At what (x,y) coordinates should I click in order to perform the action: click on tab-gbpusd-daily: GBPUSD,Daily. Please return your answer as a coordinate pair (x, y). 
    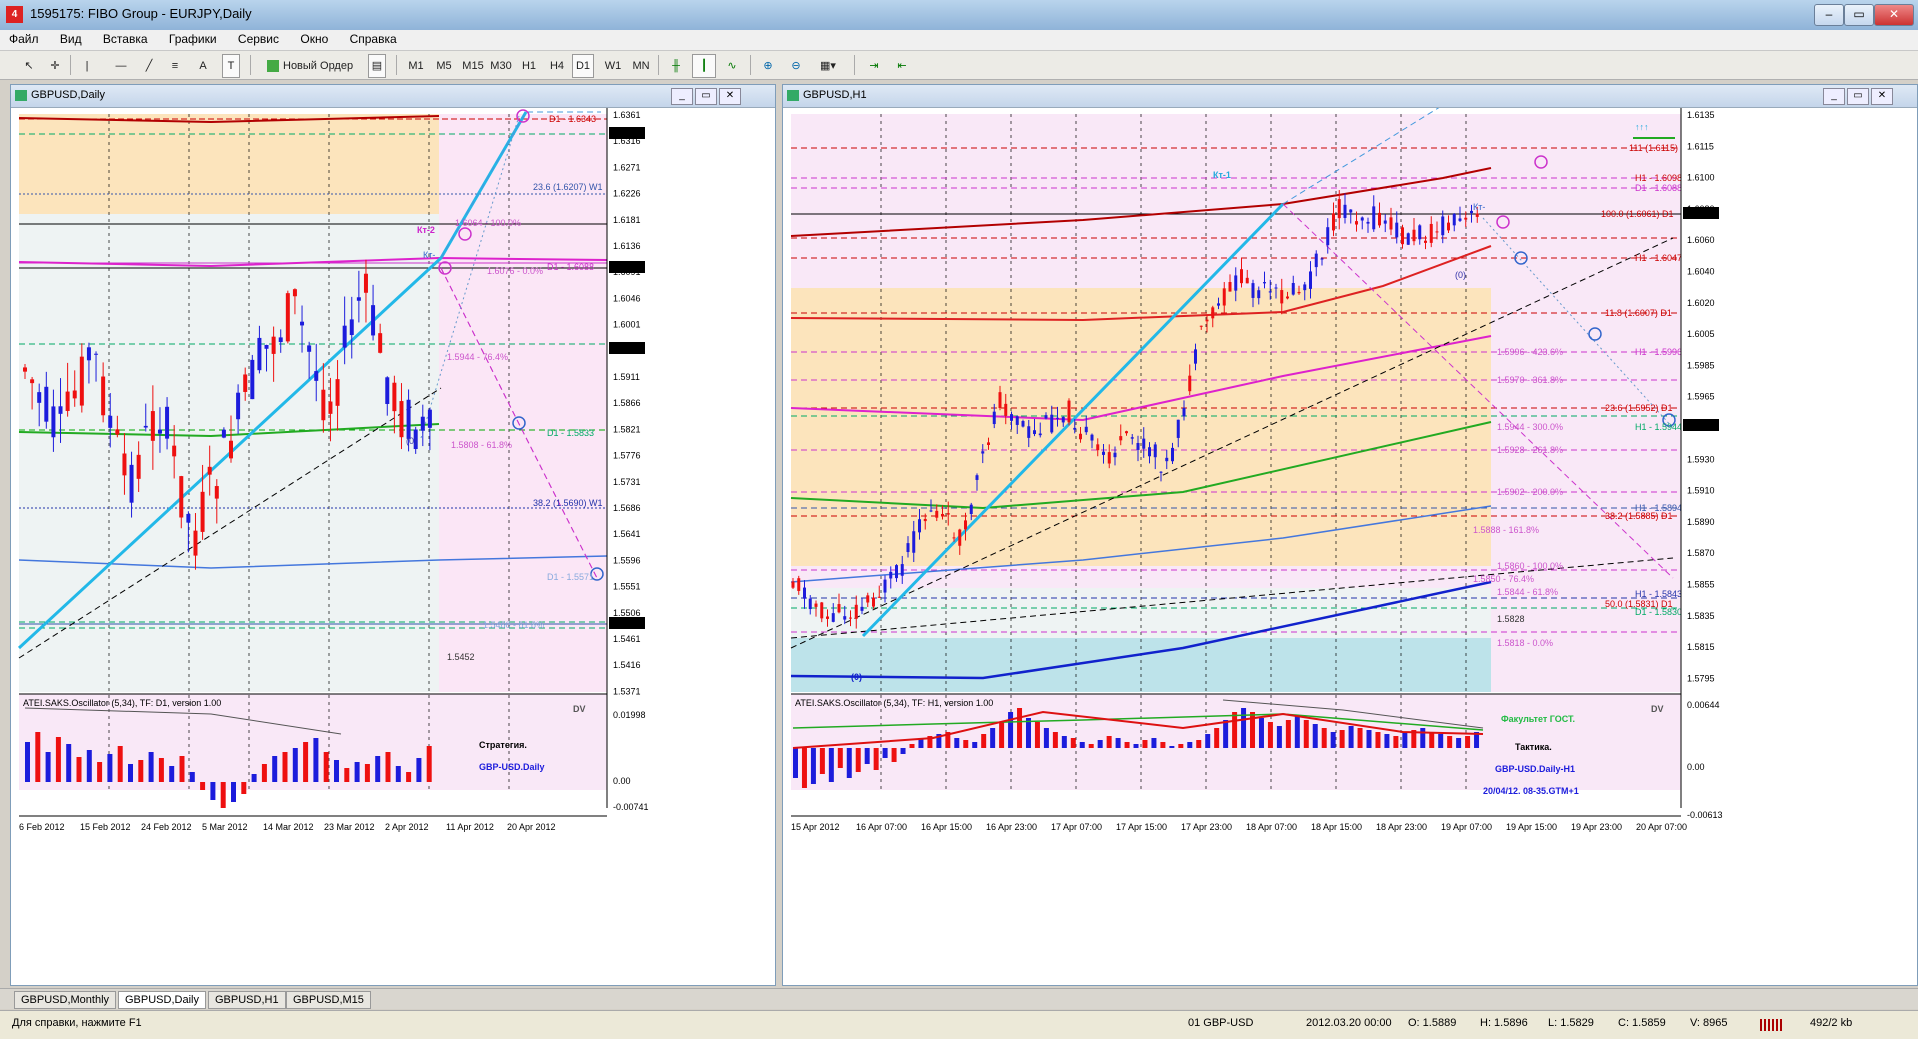
    Looking at the image, I should click on (162, 1000).